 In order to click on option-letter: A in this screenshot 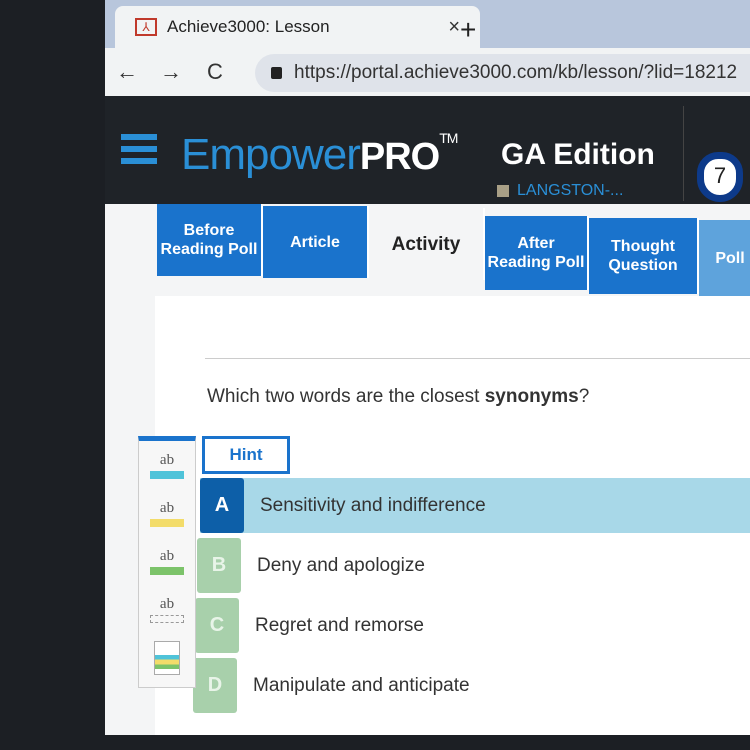, I will do `click(222, 505)`.